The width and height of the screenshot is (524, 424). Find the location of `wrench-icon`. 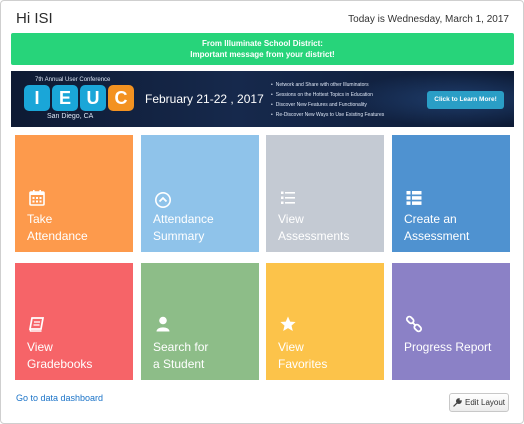

wrench-icon is located at coordinates (457, 402).